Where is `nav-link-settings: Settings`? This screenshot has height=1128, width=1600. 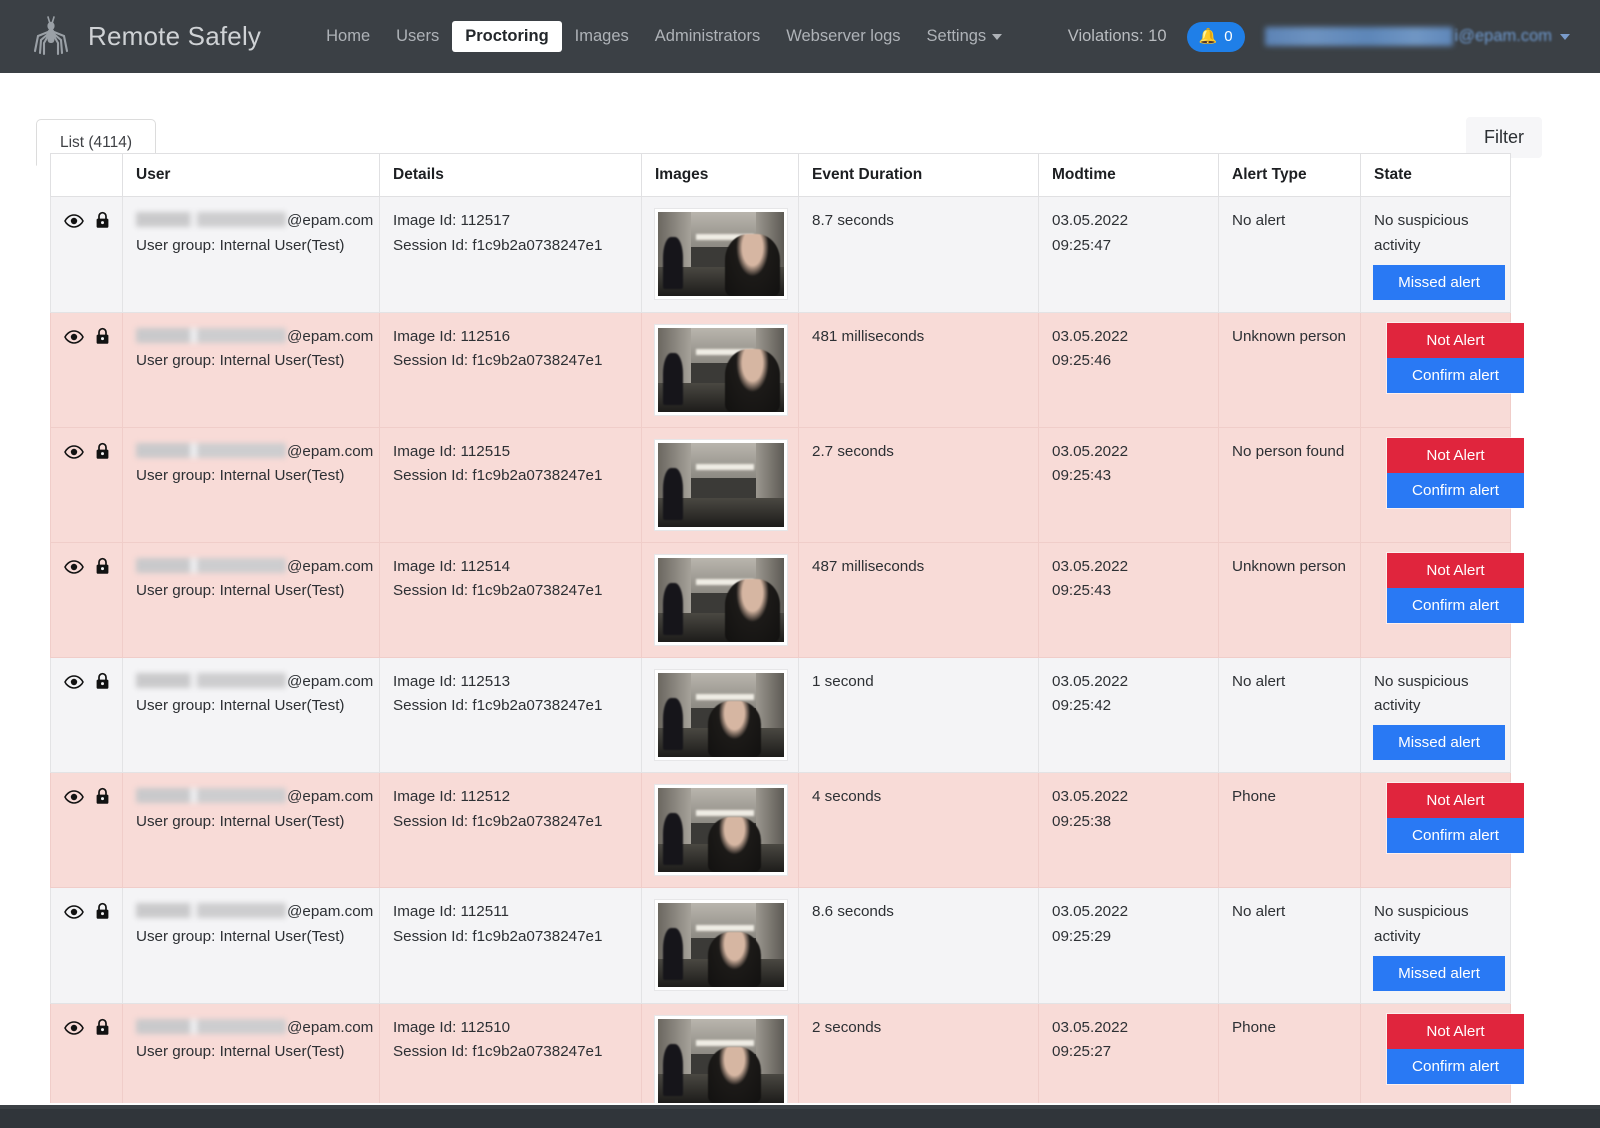
nav-link-settings: Settings is located at coordinates (965, 36).